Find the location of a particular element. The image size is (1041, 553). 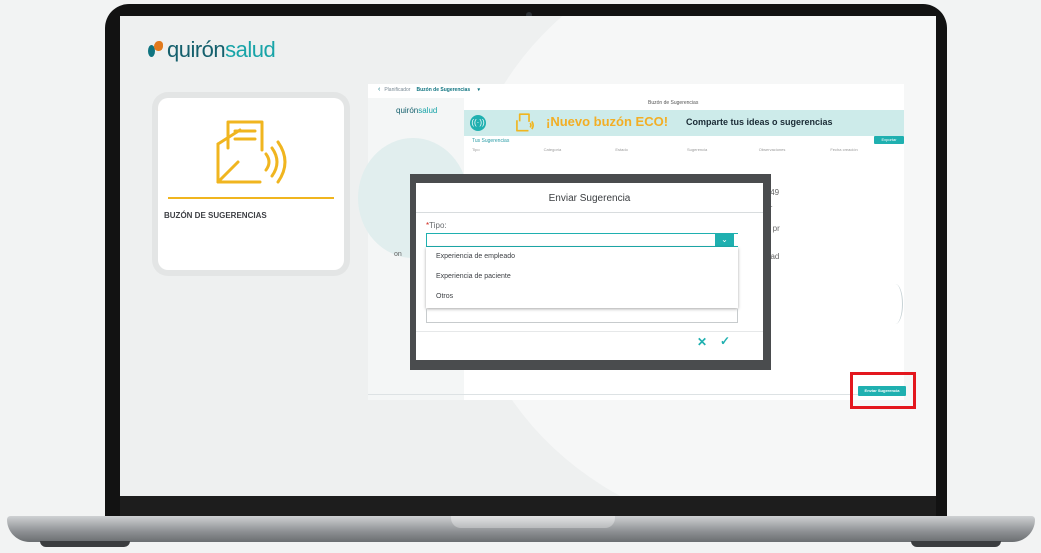

column-header: Sugerencia is located at coordinates (723, 149).